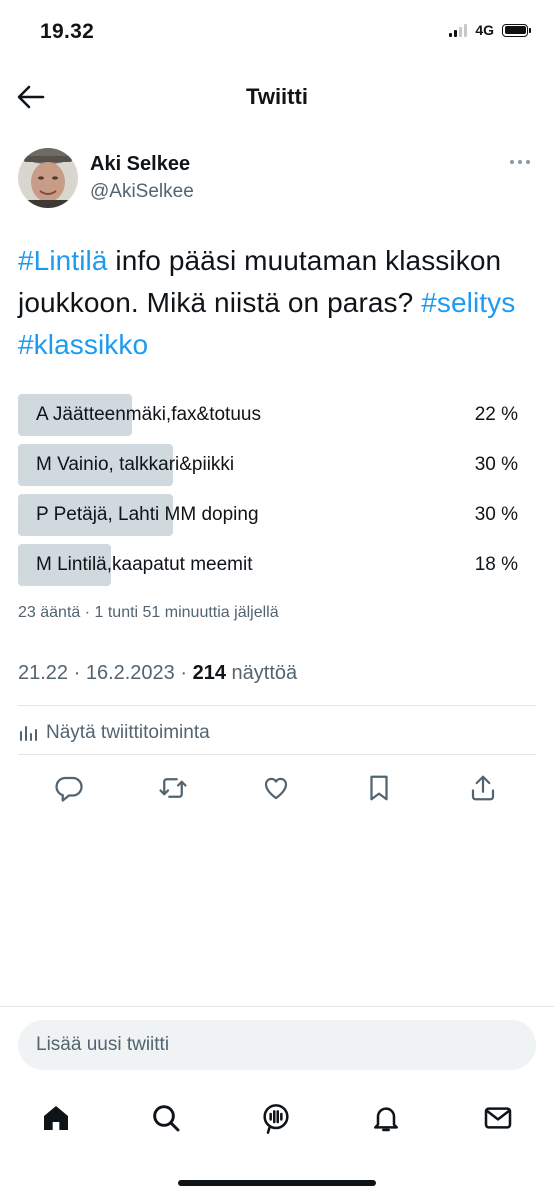 The image size is (554, 1200). I want to click on status-indicators: 4G, so click(490, 30).